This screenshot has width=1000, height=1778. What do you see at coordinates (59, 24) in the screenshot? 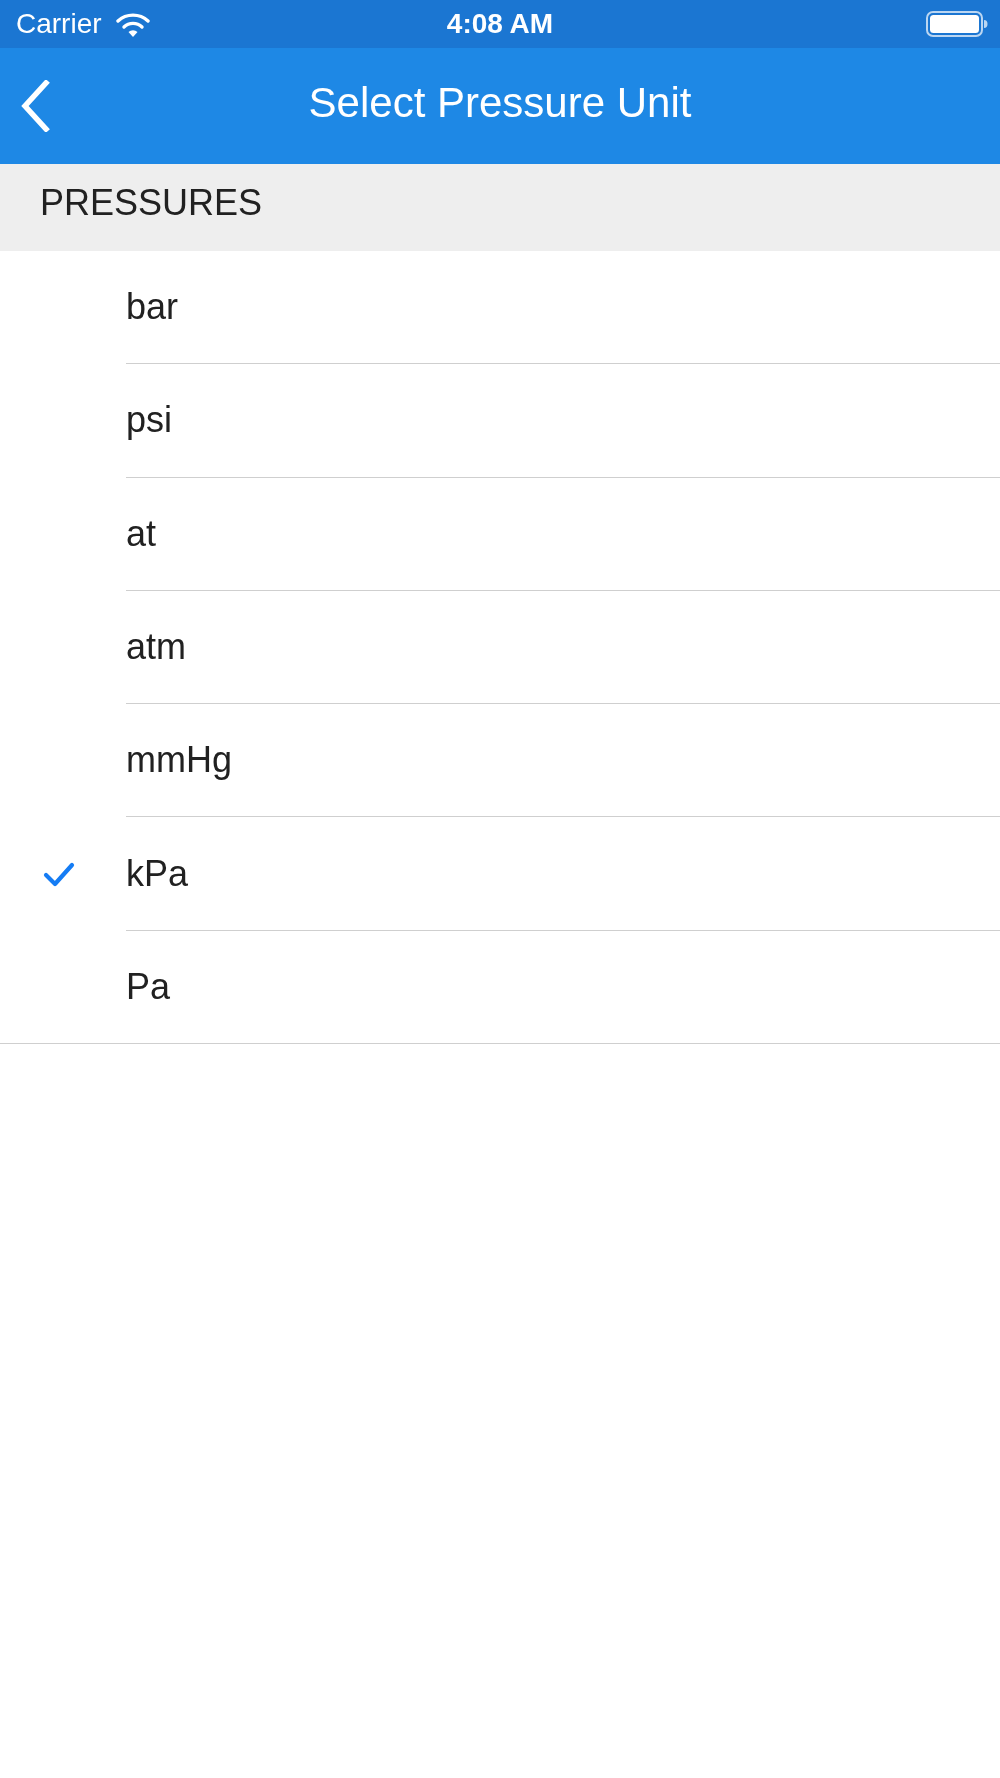
I see `carrier-label: Carrier` at bounding box center [59, 24].